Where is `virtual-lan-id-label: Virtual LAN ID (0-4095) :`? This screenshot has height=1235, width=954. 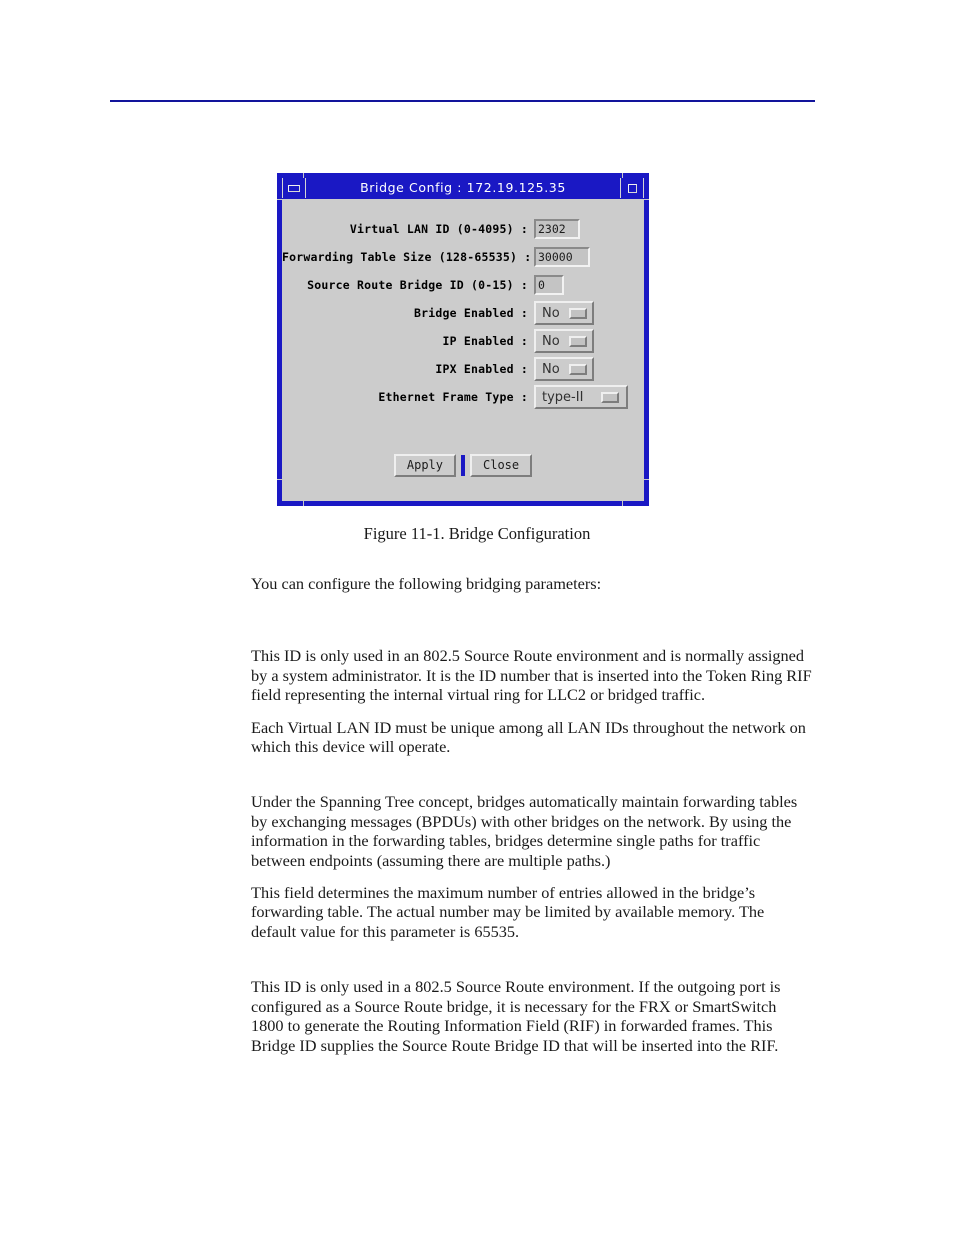
virtual-lan-id-label: Virtual LAN ID (0-4095) : is located at coordinates (438, 229).